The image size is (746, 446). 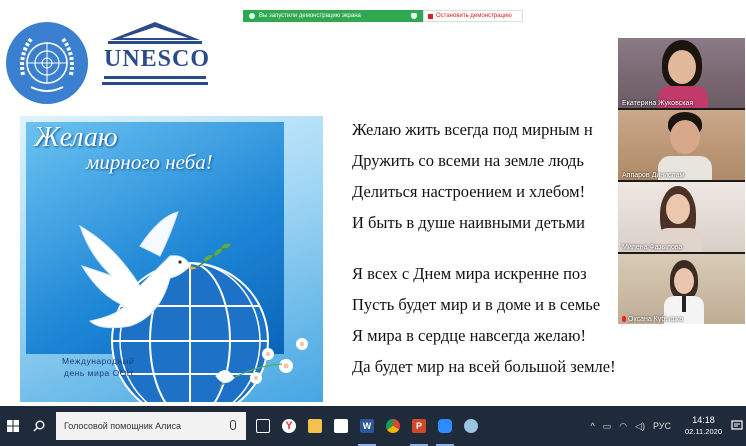 I want to click on poem-line: Я мира в сердце навсегда желаю!, so click(x=469, y=335).